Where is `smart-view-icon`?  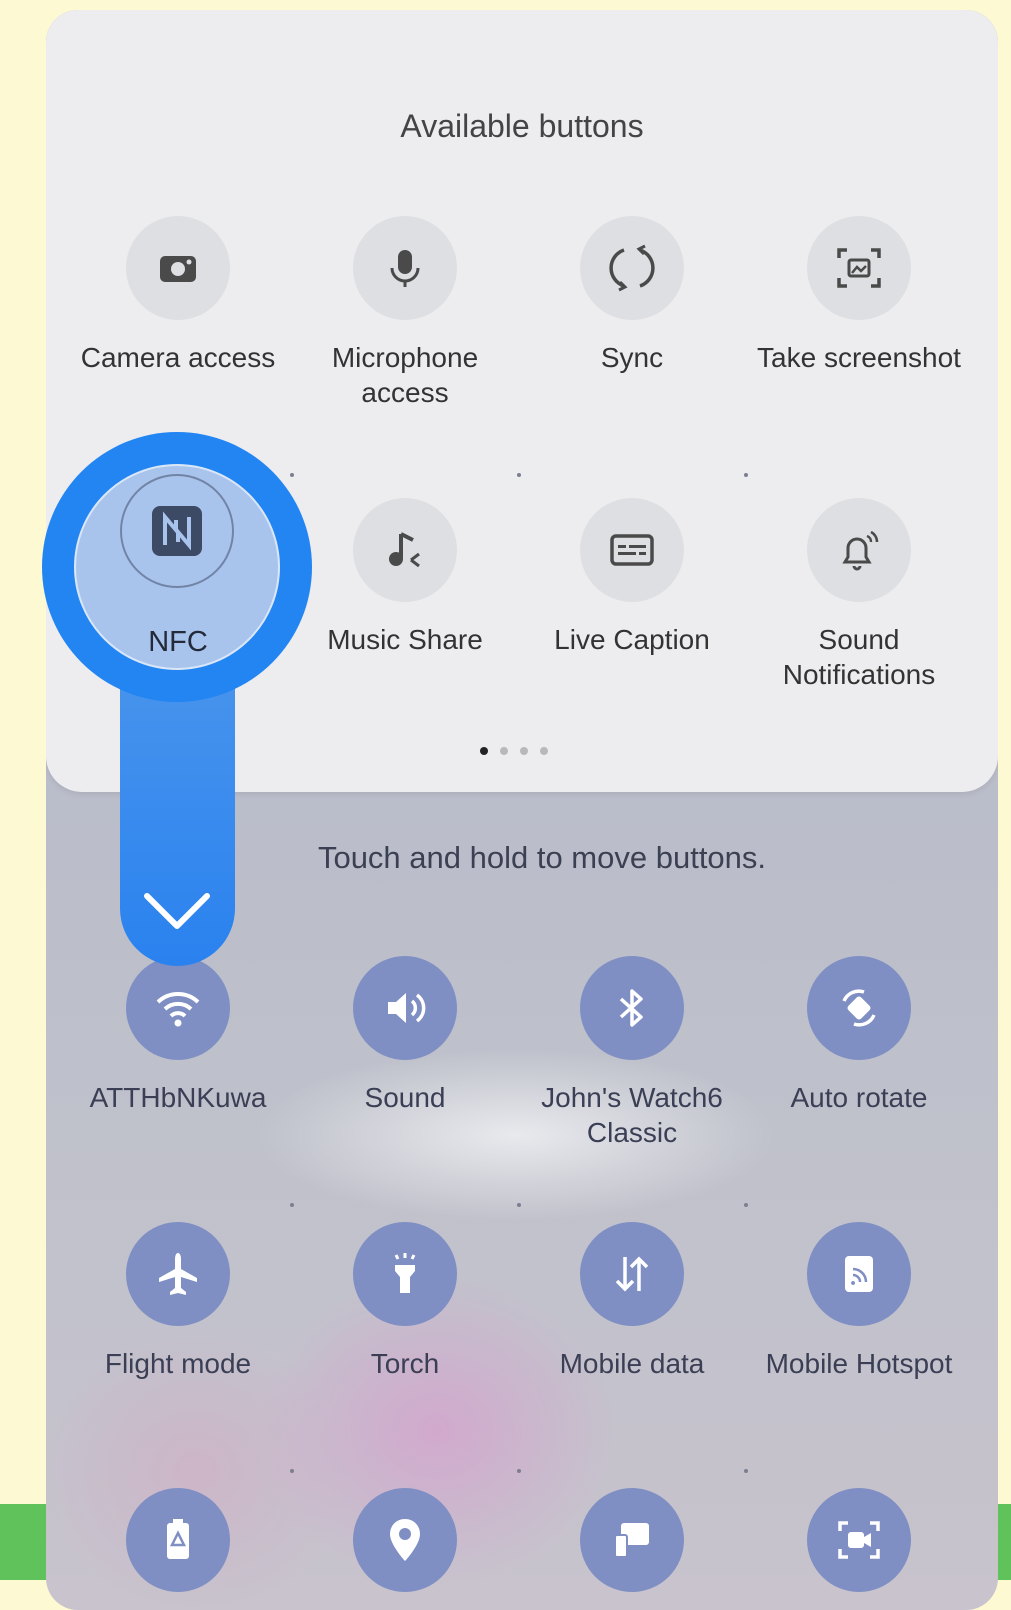 smart-view-icon is located at coordinates (632, 1540).